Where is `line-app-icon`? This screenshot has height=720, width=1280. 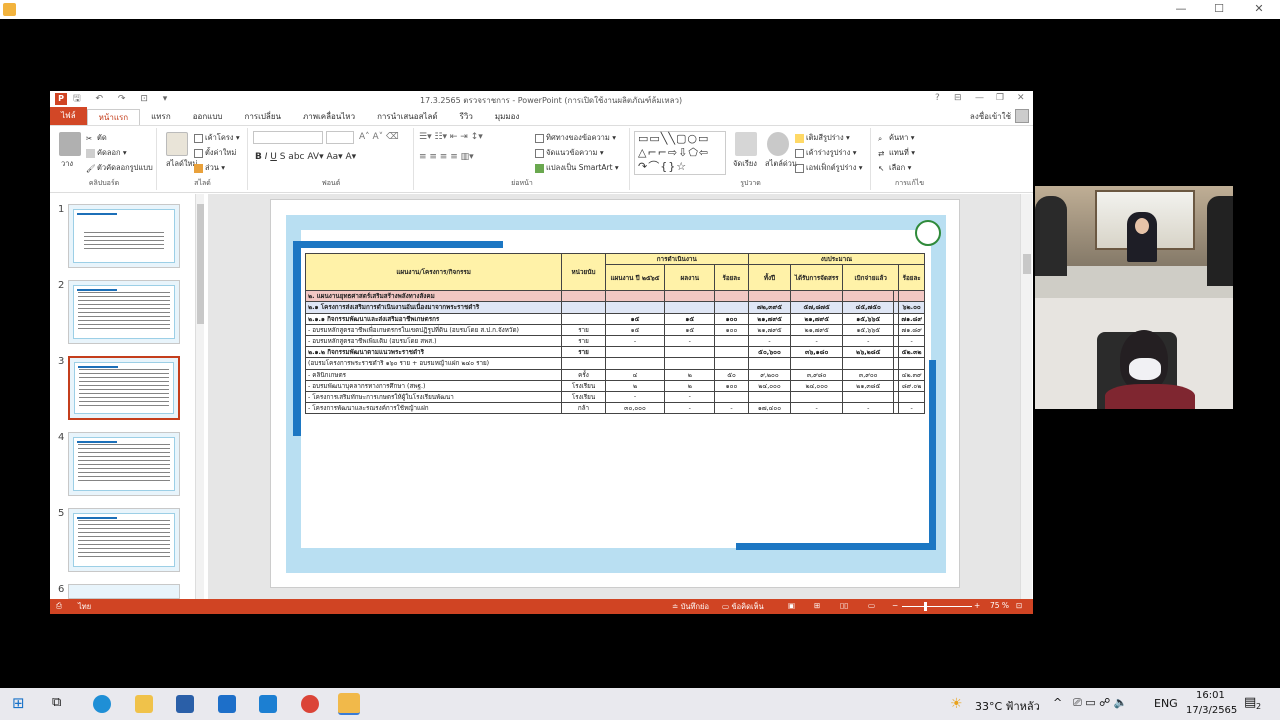
line-app-icon is located at coordinates (268, 704).